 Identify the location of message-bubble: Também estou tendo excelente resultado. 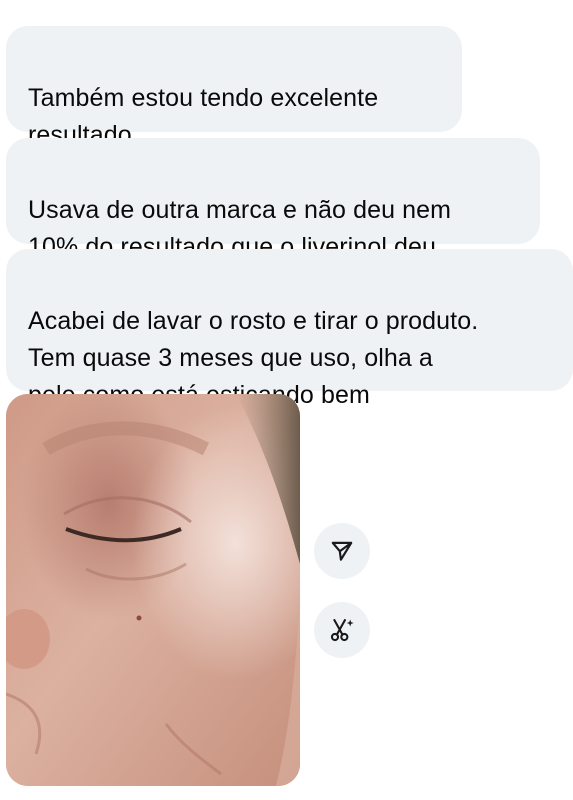
(234, 87).